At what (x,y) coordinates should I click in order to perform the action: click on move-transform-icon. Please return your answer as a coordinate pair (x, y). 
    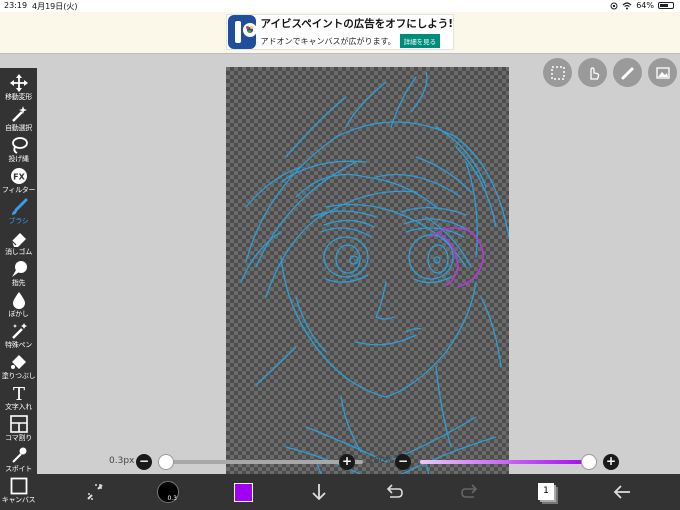
    Looking at the image, I should click on (18, 83).